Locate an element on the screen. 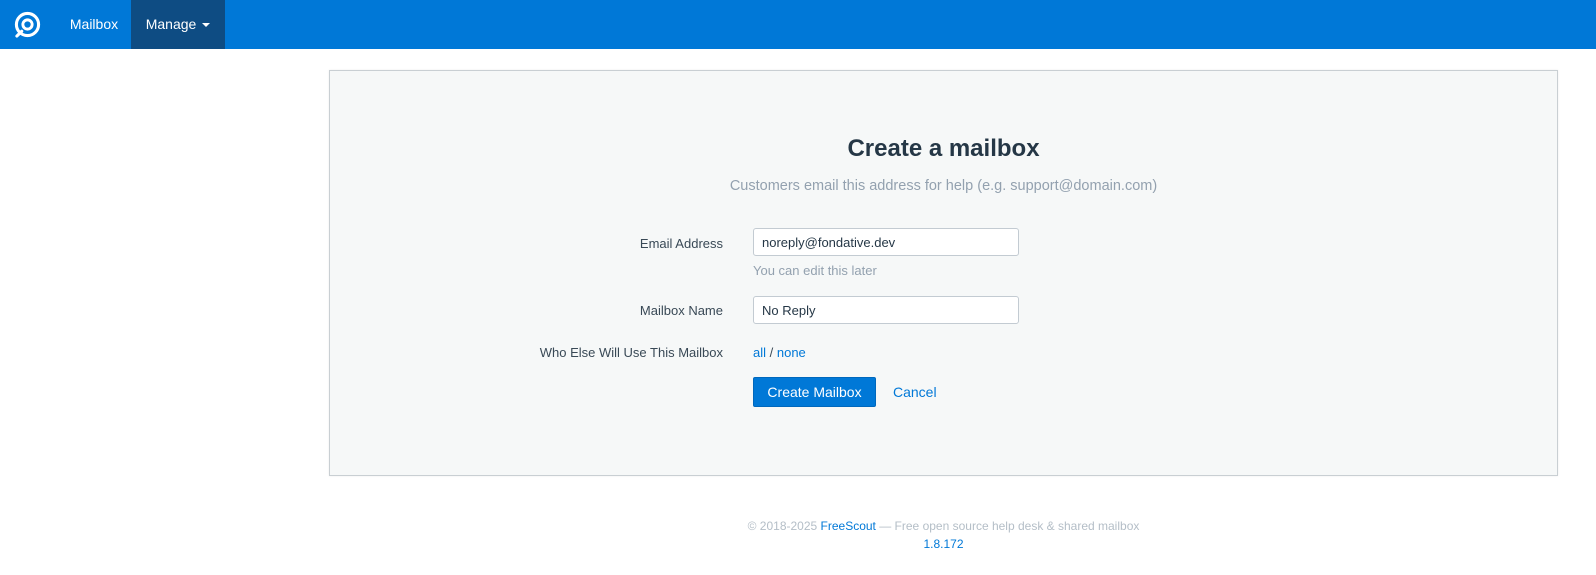 This screenshot has width=1596, height=575. who-else-links: all / none is located at coordinates (779, 352).